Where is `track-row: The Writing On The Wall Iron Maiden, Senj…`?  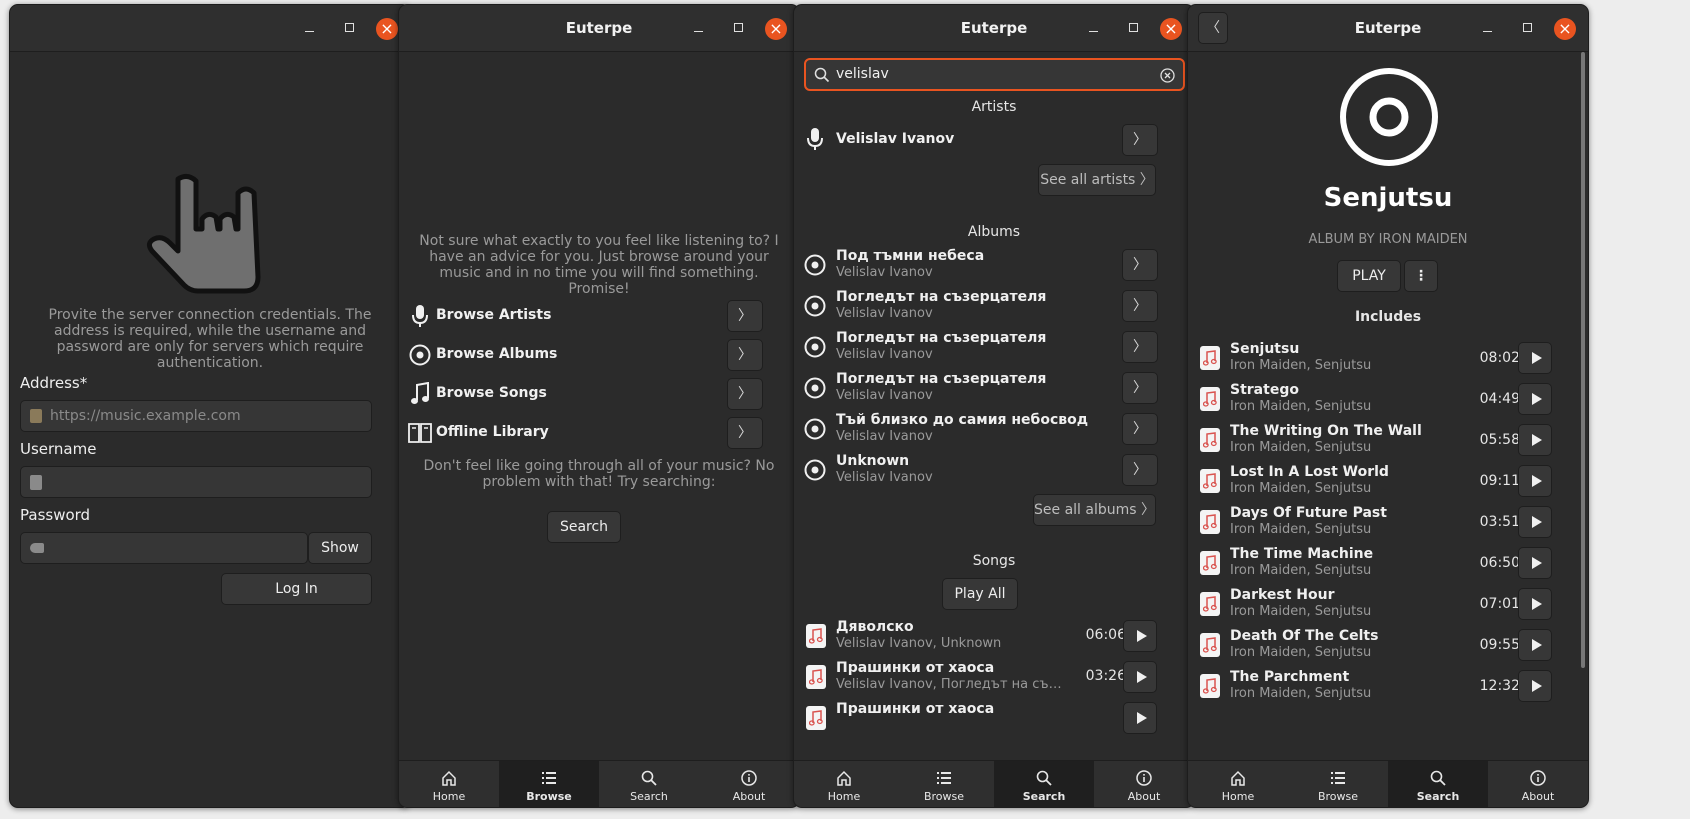
track-row: The Writing On The Wall Iron Maiden, Senj… is located at coordinates (1388, 440).